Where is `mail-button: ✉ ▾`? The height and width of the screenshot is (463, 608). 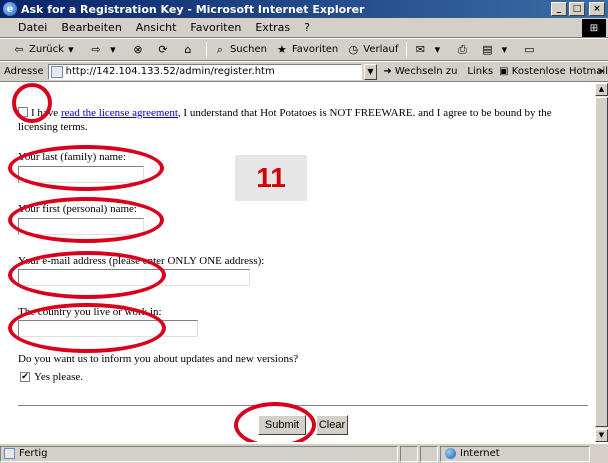
mail-button: ✉ ▾ is located at coordinates (430, 50).